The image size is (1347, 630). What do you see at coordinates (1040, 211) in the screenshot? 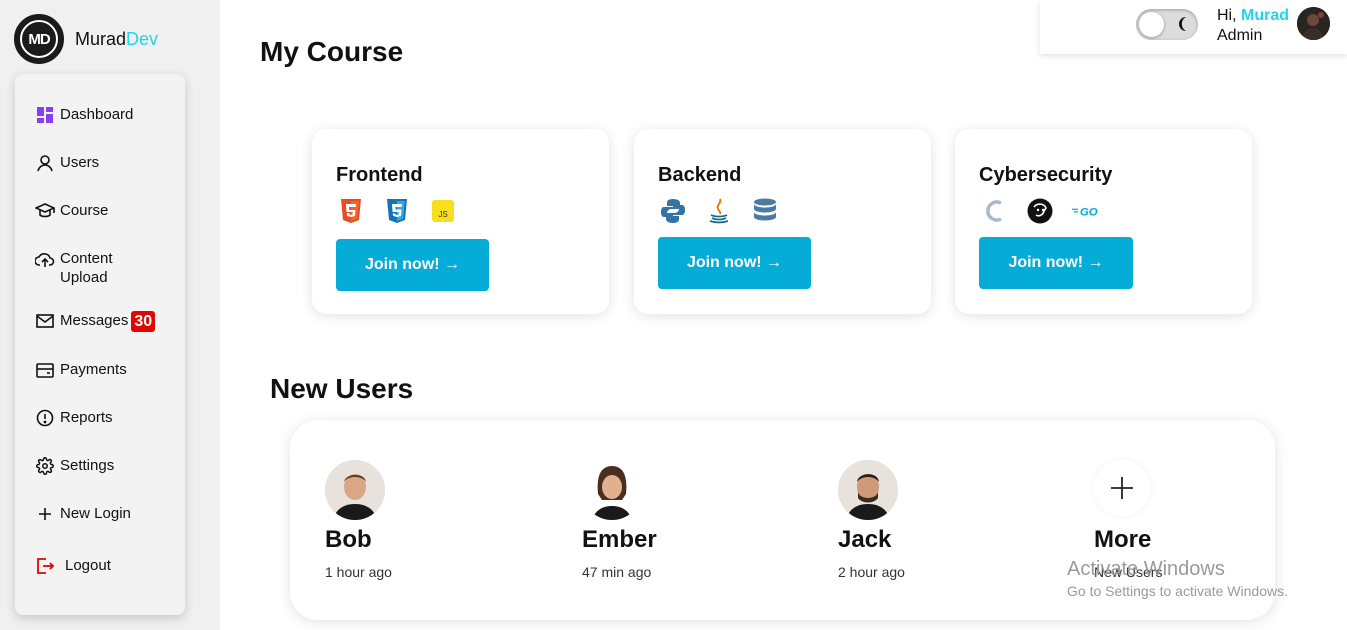
I see `hacker-icon` at bounding box center [1040, 211].